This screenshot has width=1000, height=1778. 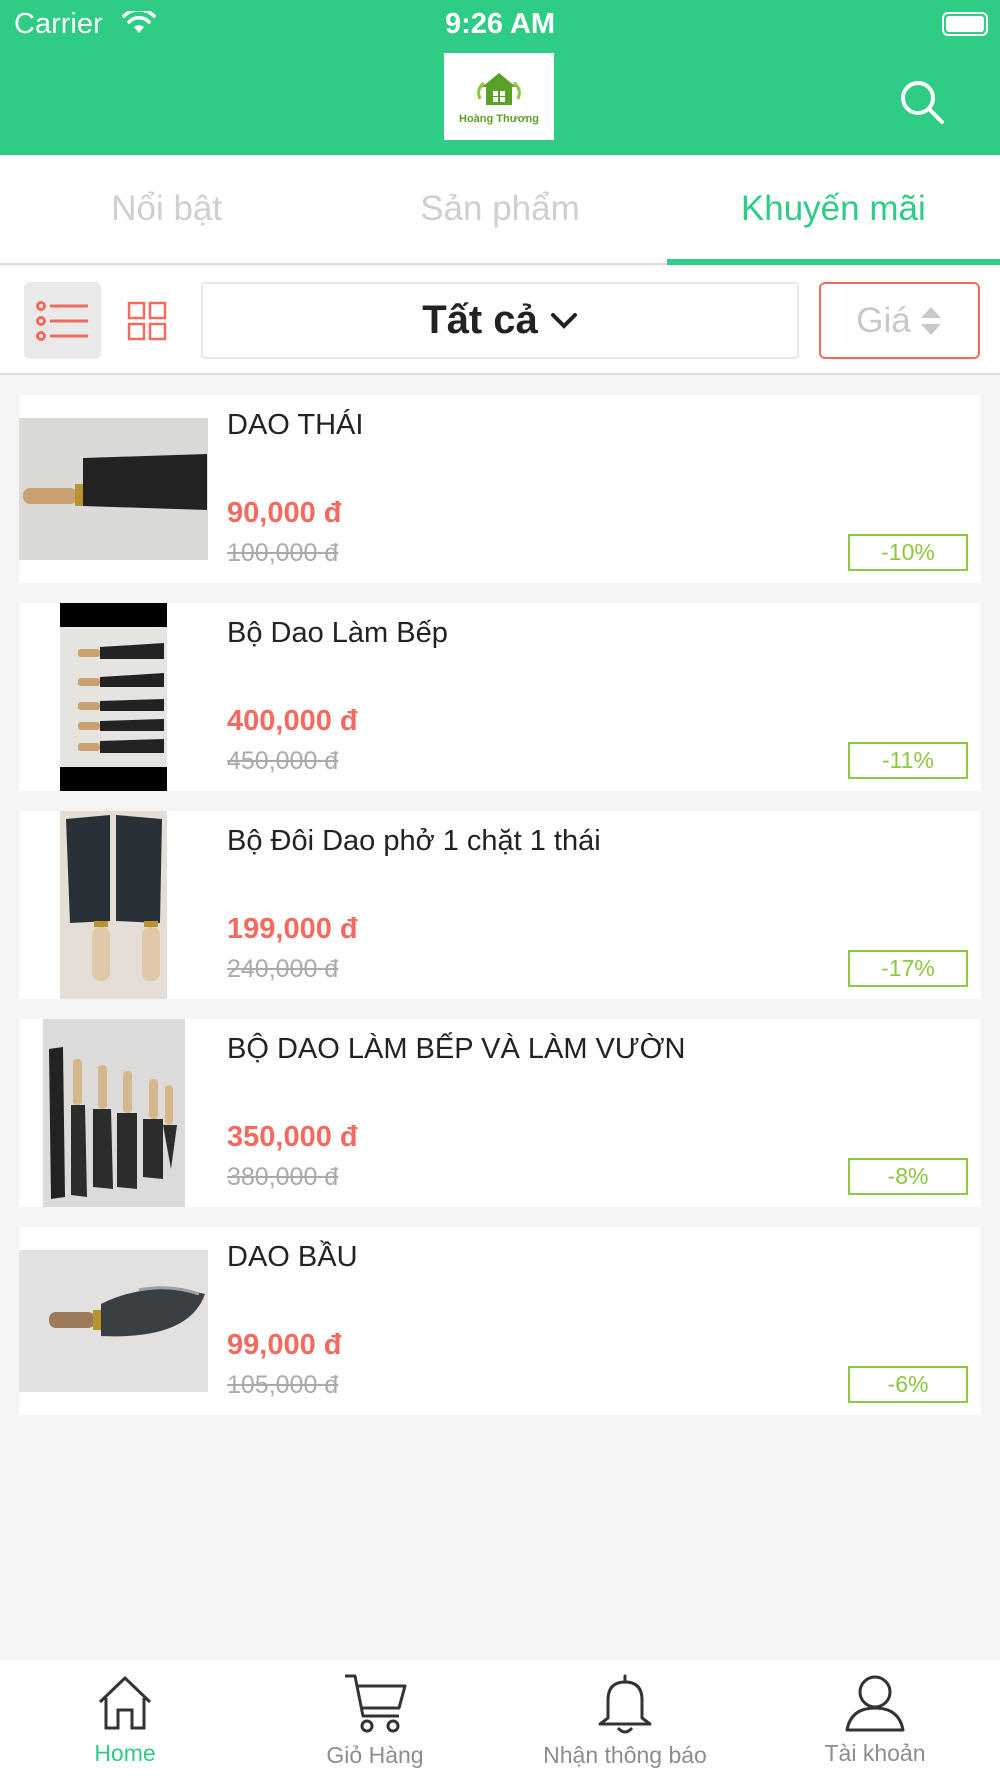 What do you see at coordinates (930, 320) in the screenshot?
I see `sort-icon` at bounding box center [930, 320].